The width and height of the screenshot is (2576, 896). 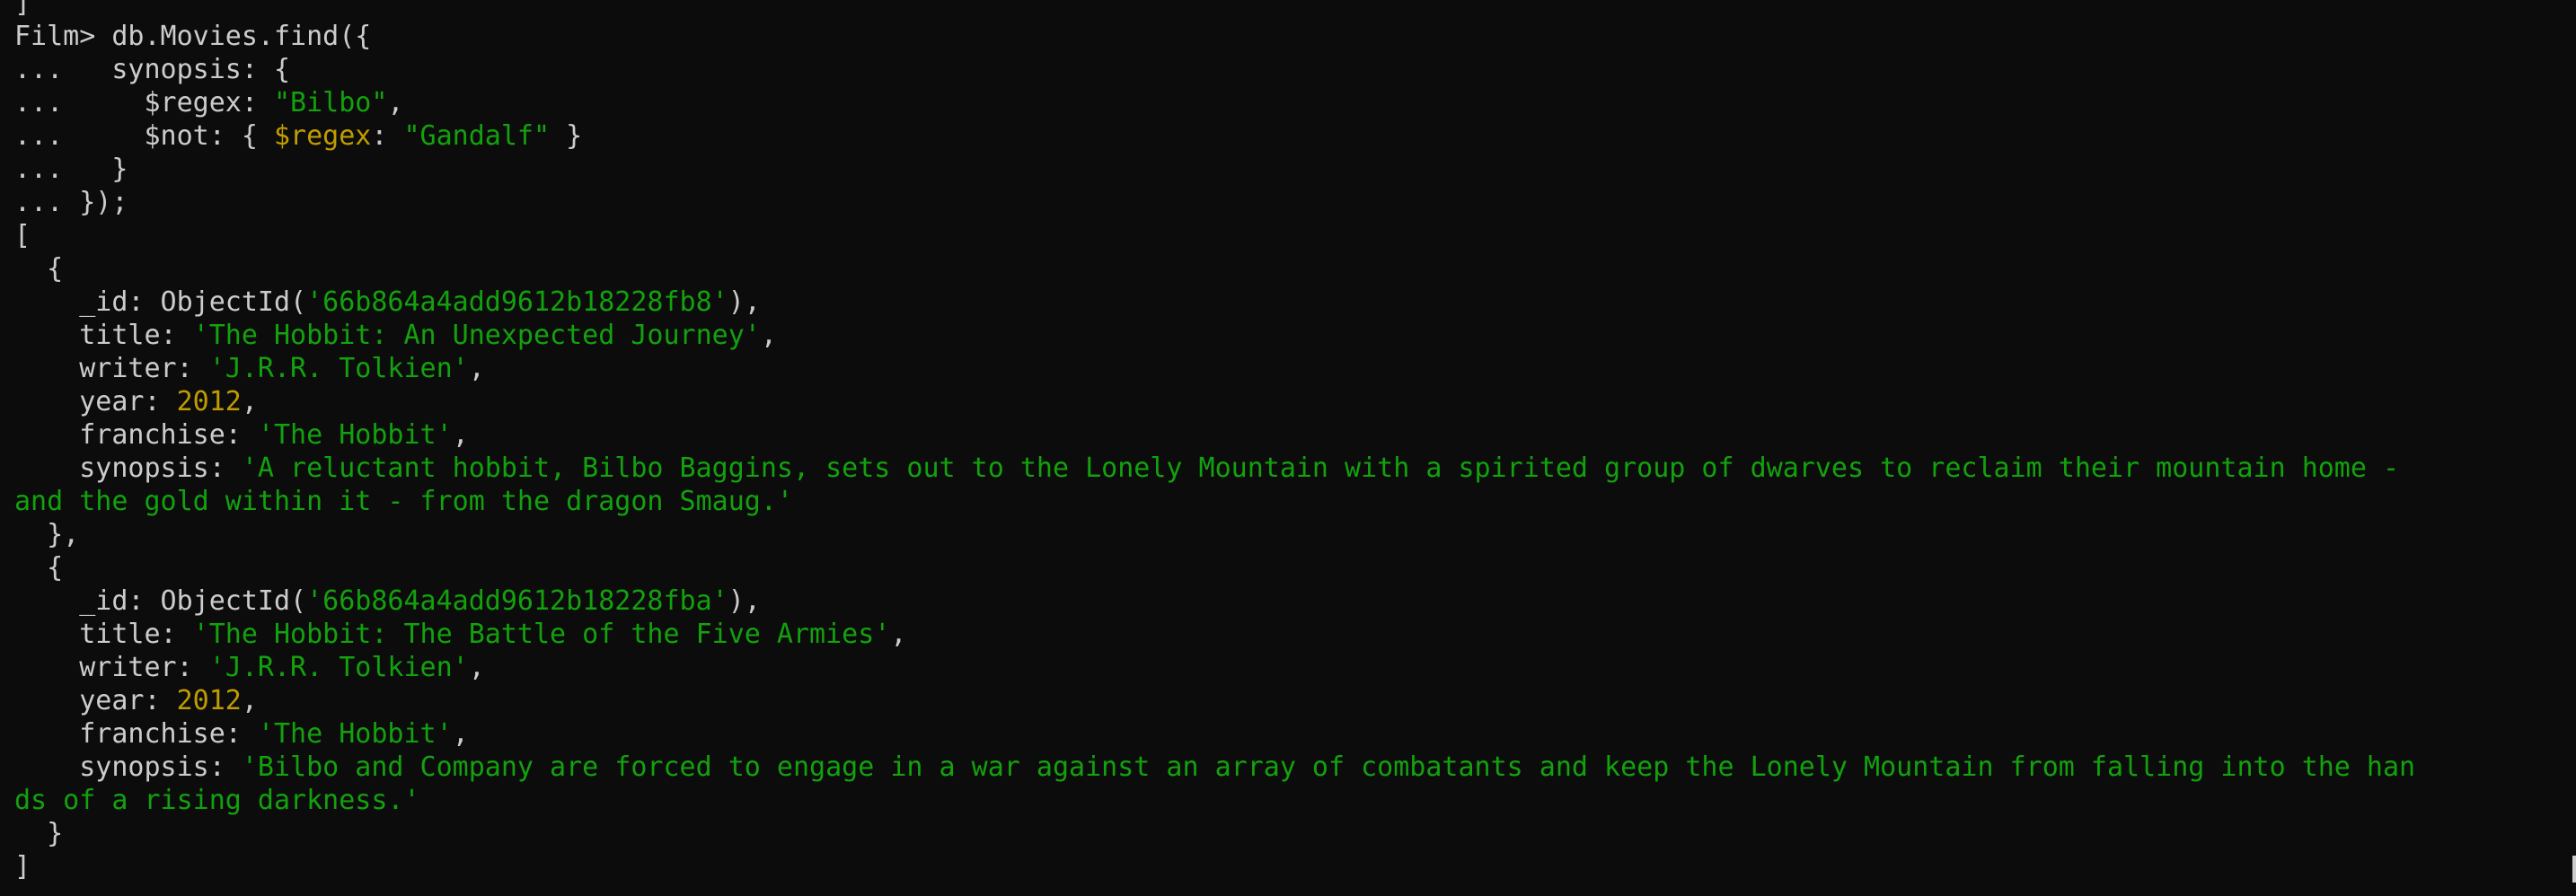 What do you see at coordinates (71, 170) in the screenshot?
I see `code-text: ... }` at bounding box center [71, 170].